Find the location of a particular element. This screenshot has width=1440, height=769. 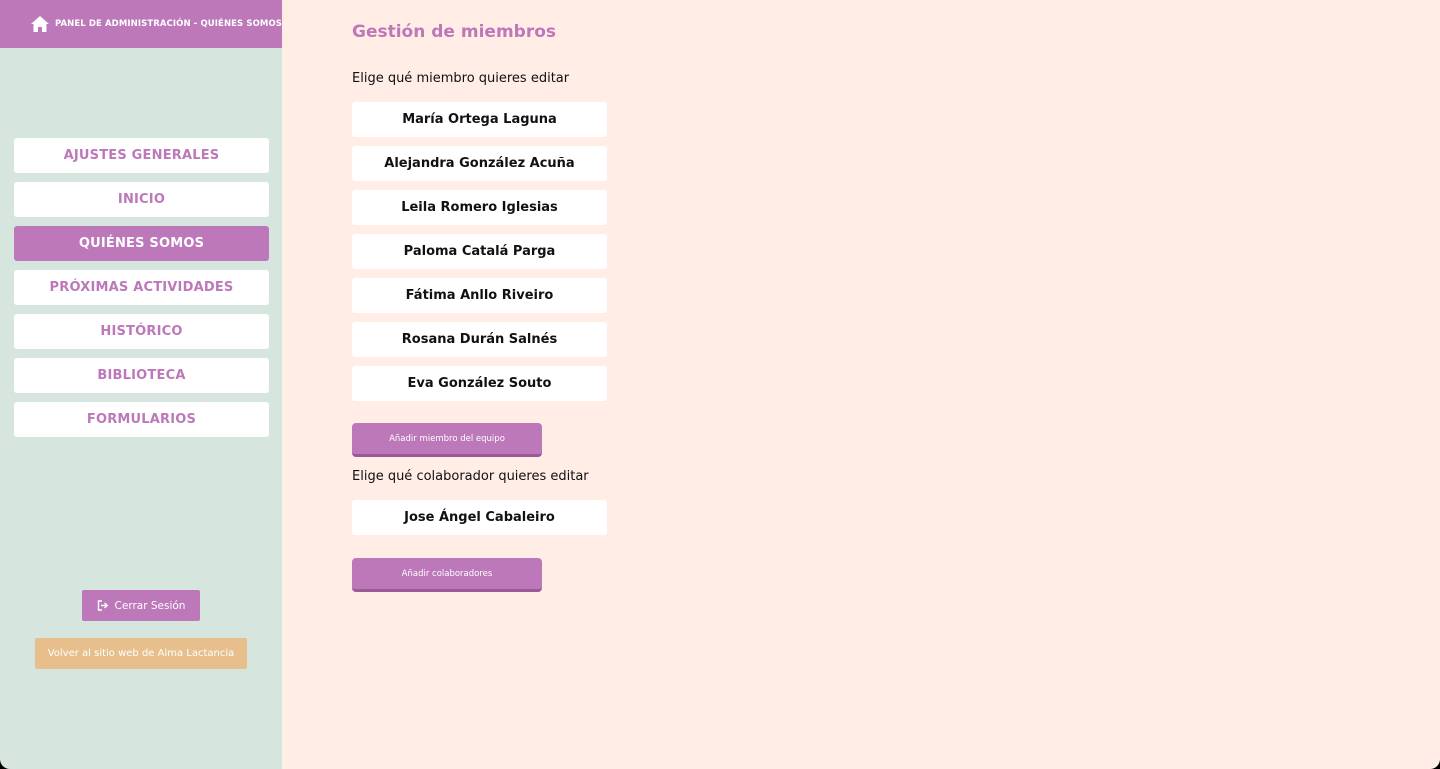

collaborator-item: Jose Ángel Cabaleiro is located at coordinates (479, 517).